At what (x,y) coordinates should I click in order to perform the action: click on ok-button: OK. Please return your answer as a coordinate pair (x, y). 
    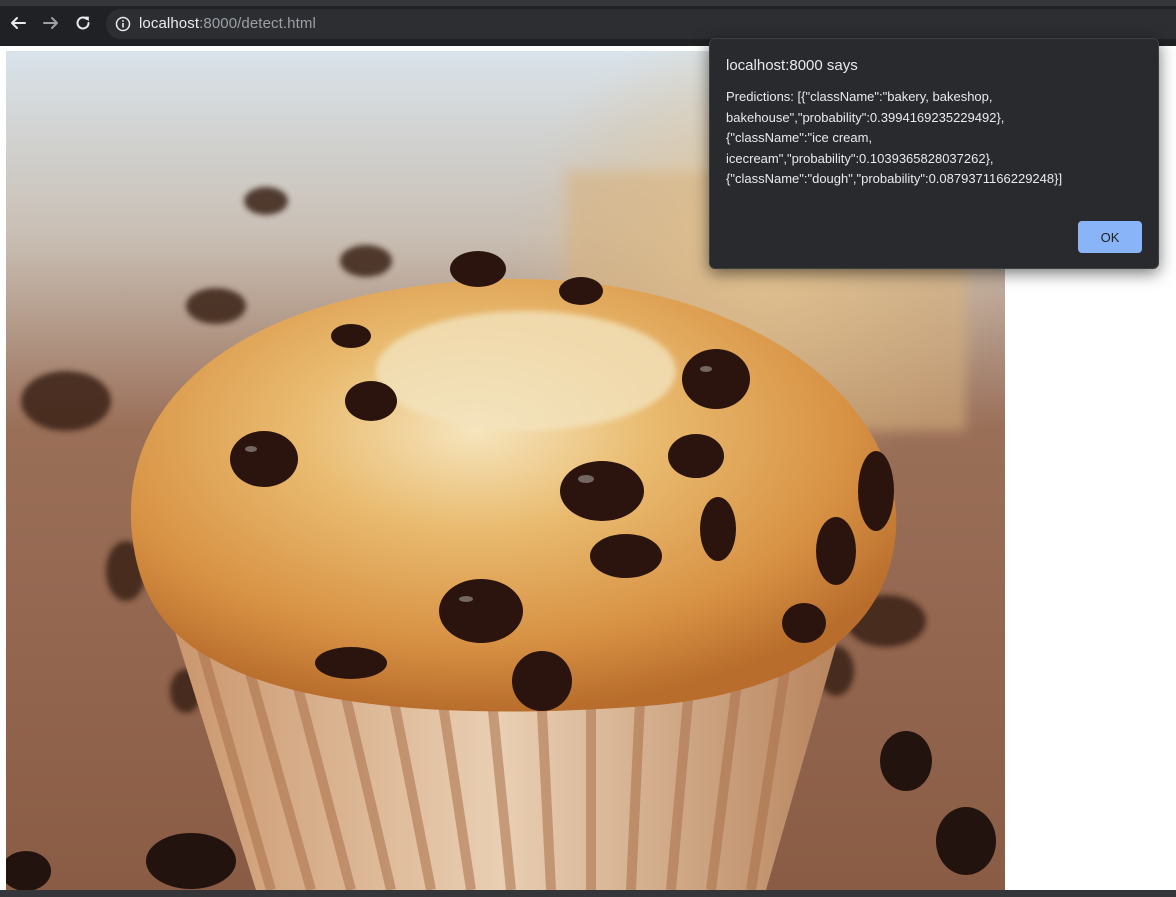
    Looking at the image, I should click on (1110, 237).